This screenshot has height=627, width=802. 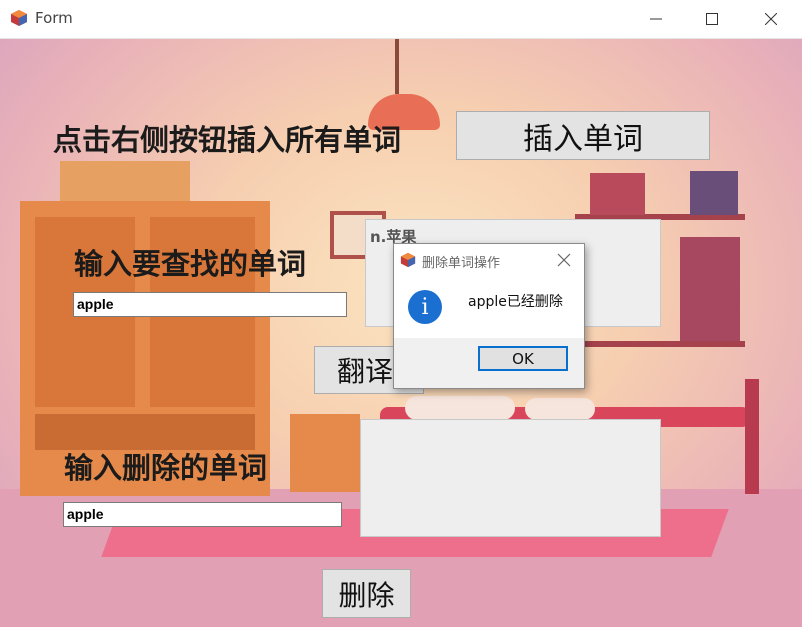 I want to click on dialog-message: apple已经删除, so click(x=515, y=302).